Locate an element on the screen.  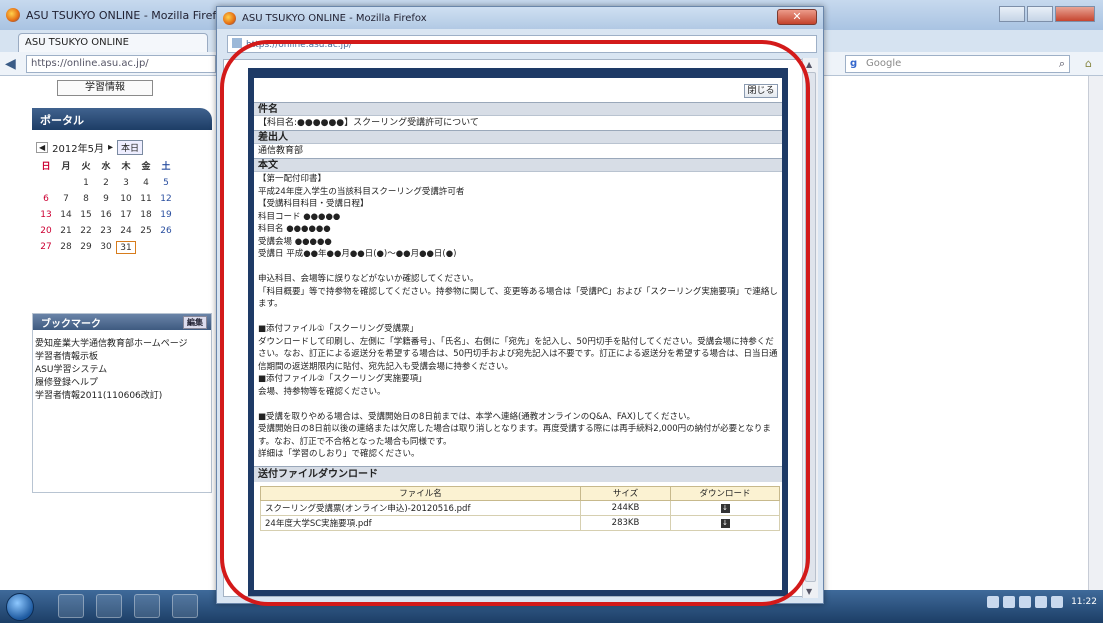
calendar-day: 17 is located at coordinates (126, 215).